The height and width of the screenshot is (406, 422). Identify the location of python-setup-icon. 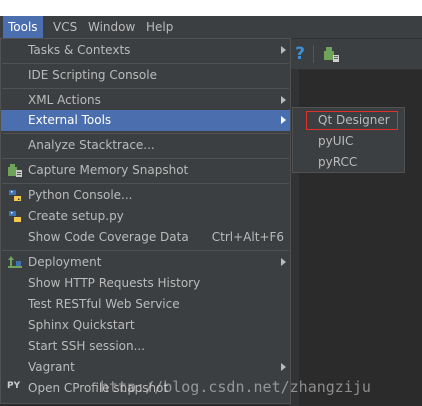
(15, 216).